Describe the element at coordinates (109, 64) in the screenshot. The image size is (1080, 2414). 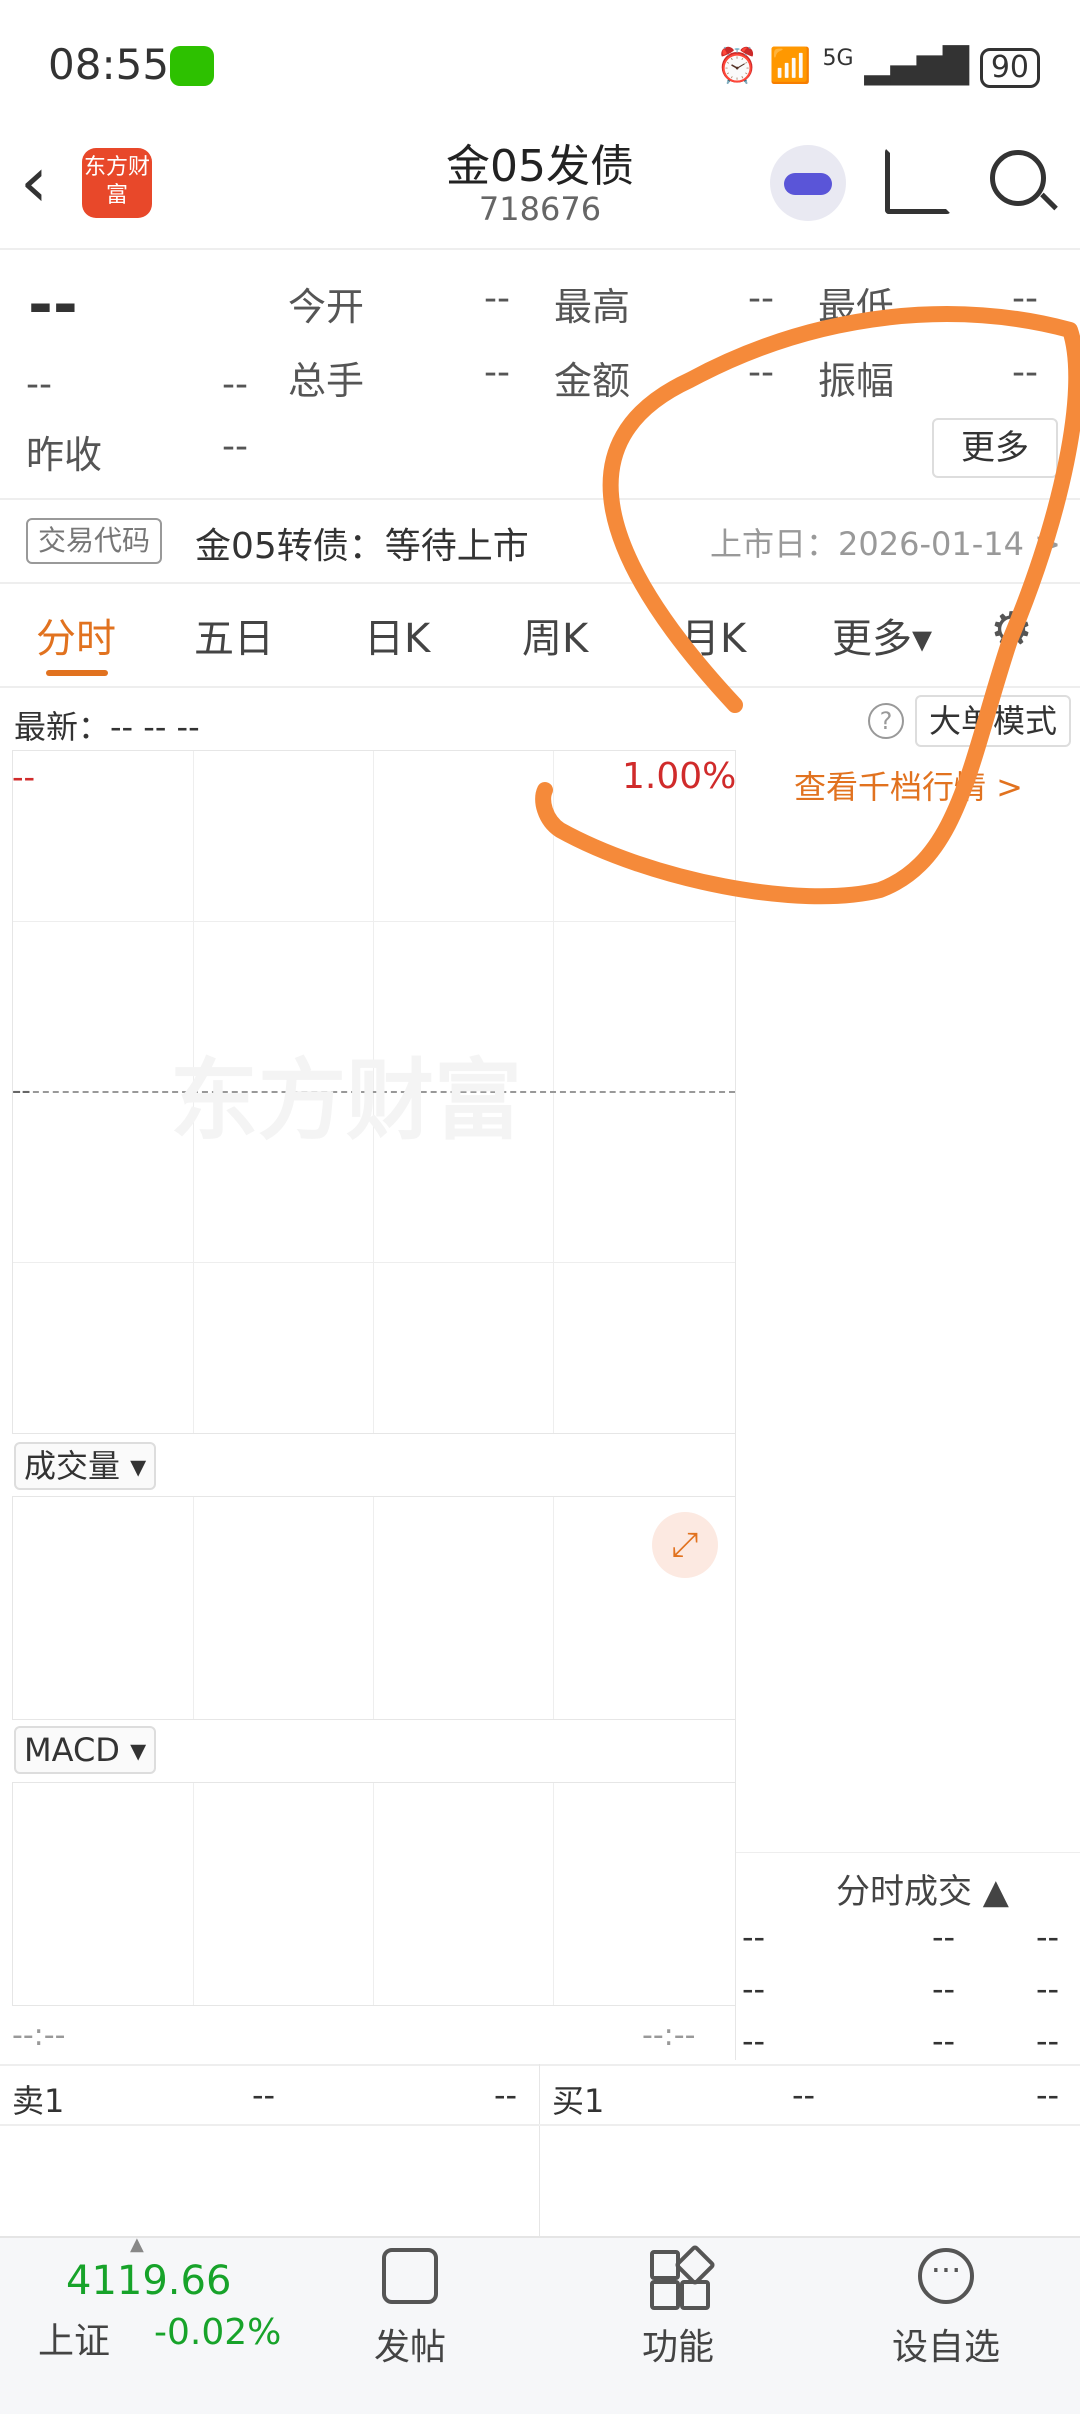
I see `status-time: 08:55` at that location.